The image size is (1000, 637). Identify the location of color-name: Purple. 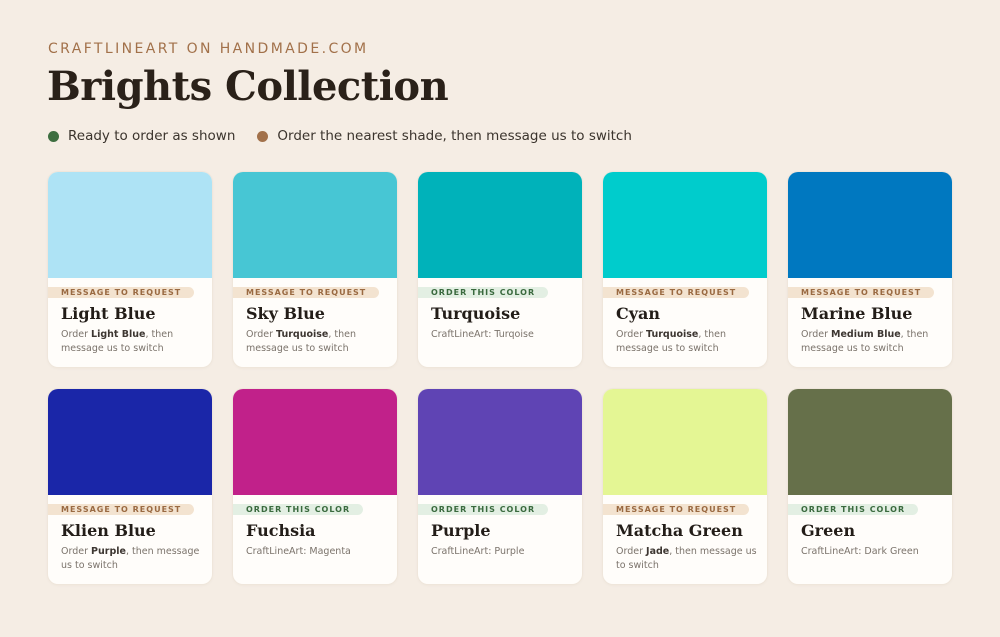
(461, 530).